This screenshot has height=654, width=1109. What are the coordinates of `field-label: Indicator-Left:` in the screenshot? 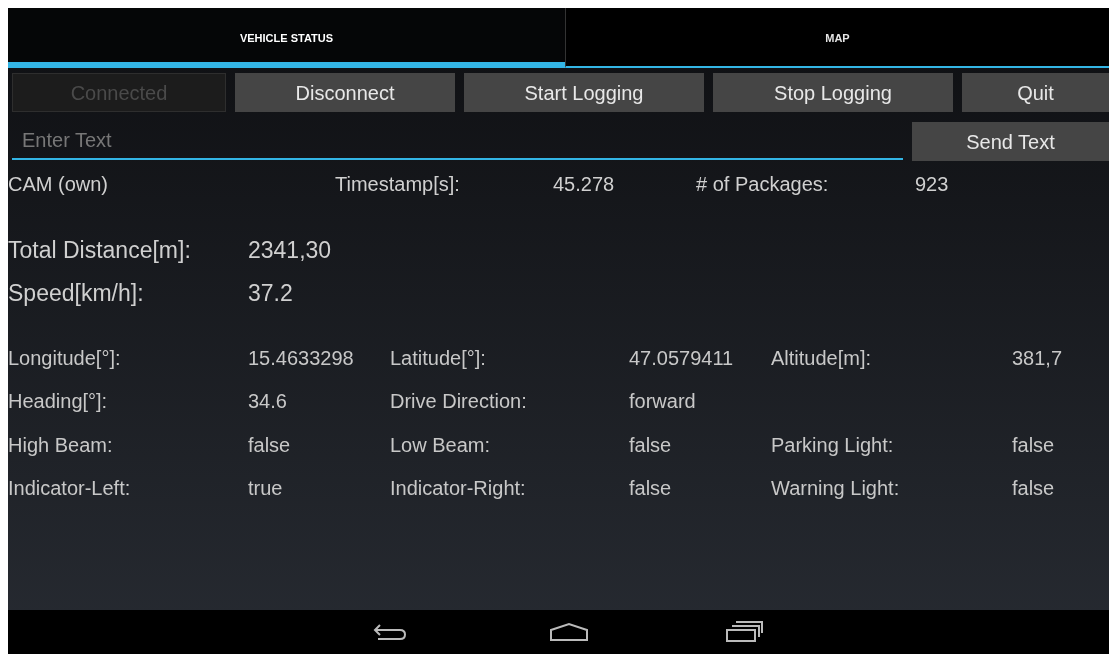 It's located at (70, 489).